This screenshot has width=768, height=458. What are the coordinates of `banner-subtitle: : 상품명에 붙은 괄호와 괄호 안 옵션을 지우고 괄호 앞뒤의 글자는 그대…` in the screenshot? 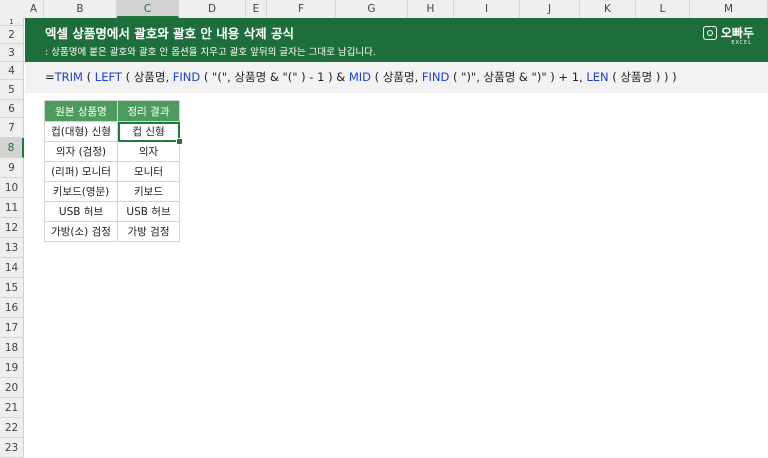 It's located at (210, 52).